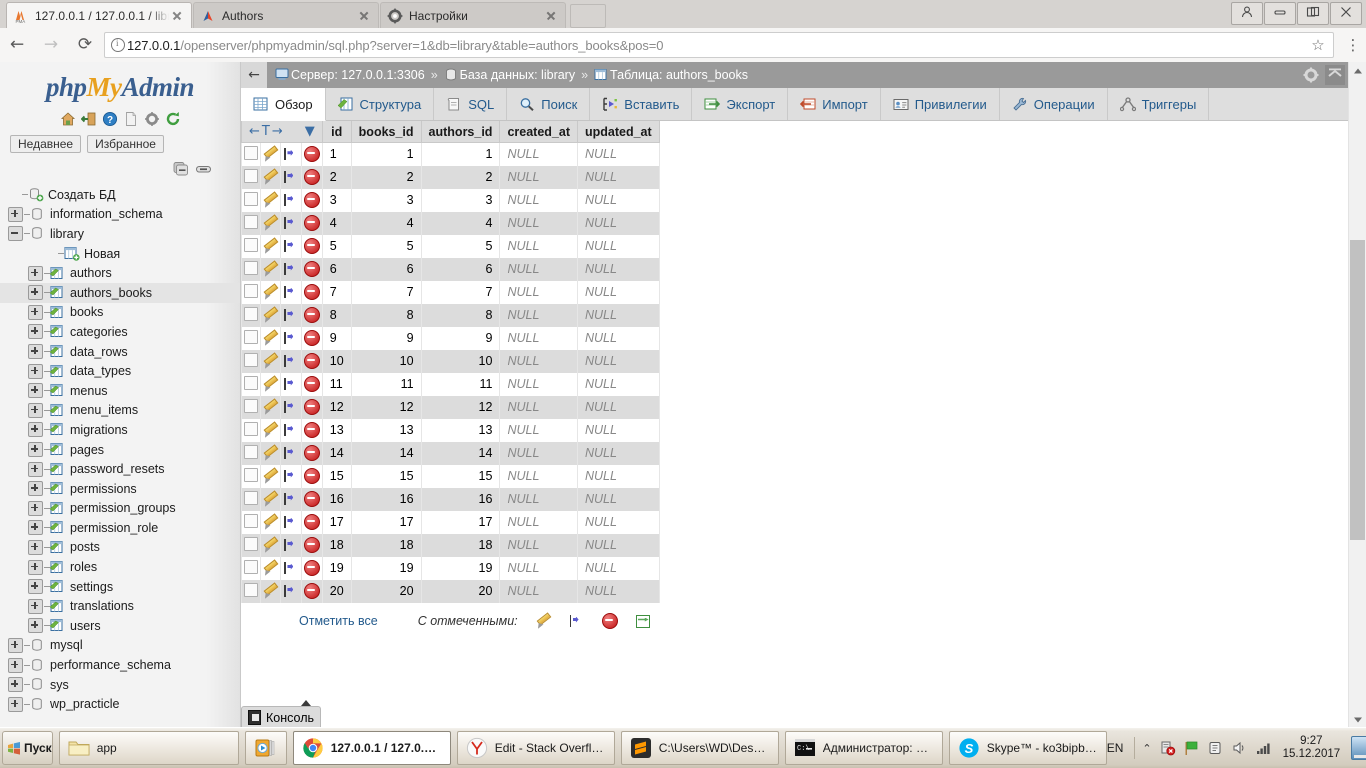 The image size is (1366, 768). Describe the element at coordinates (27, 748) in the screenshot. I see `start-button: Пуск` at that location.